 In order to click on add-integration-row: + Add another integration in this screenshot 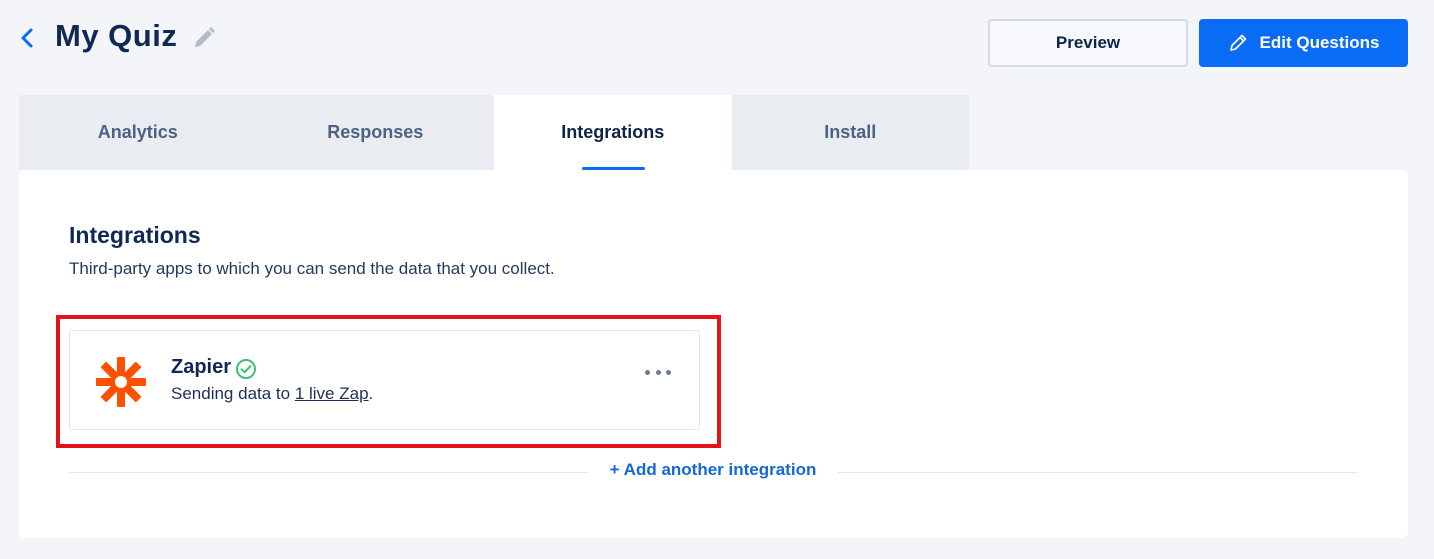, I will do `click(713, 470)`.